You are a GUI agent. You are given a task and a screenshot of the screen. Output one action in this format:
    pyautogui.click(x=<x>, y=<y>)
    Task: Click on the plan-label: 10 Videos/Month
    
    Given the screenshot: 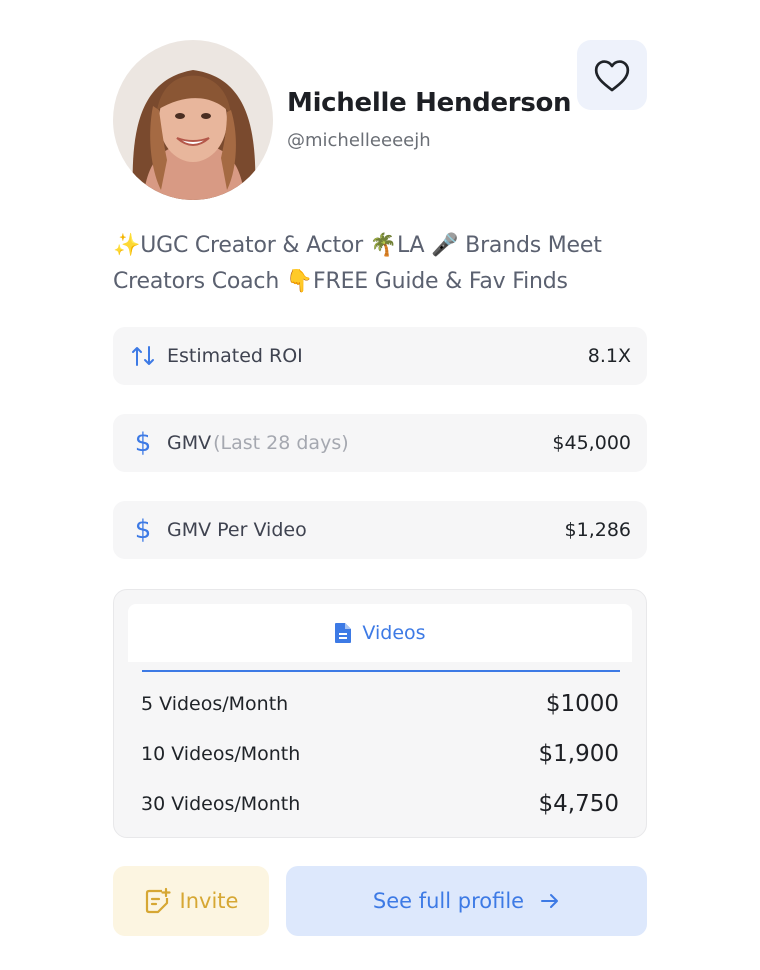 What is the action you would take?
    pyautogui.click(x=221, y=754)
    